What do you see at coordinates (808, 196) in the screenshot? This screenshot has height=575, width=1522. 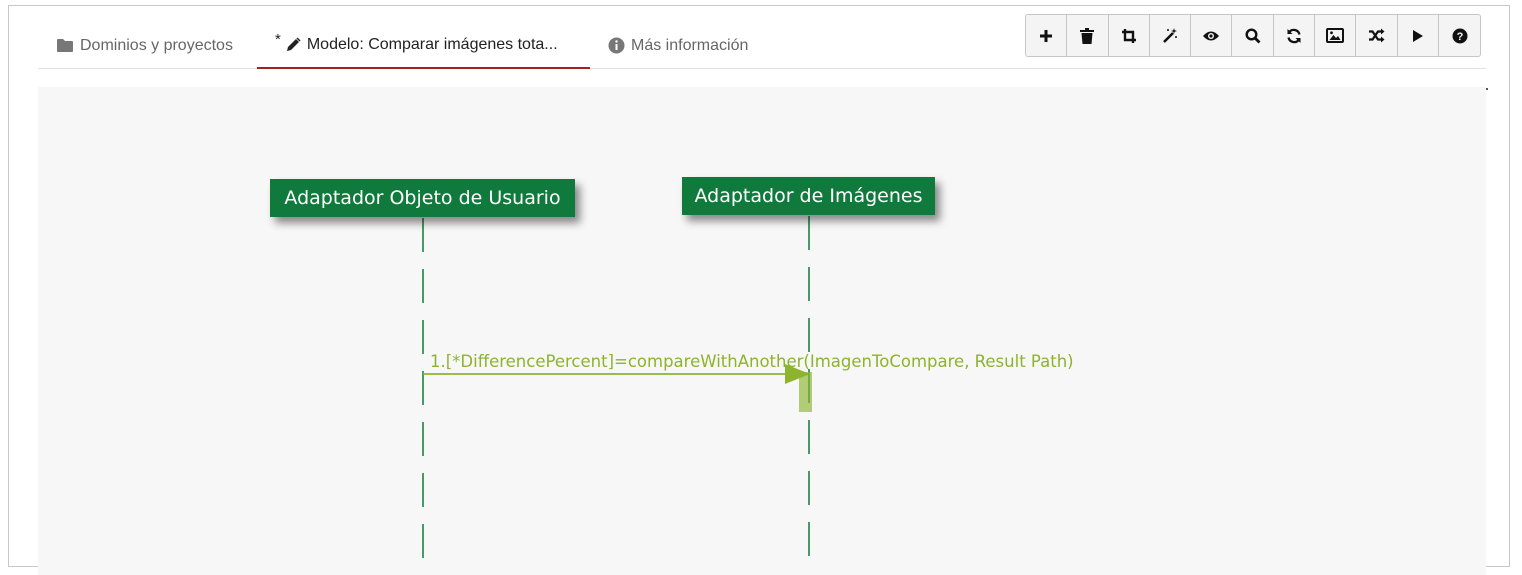 I see `lifeline-header-image-adapter: Adaptador de Imágenes` at bounding box center [808, 196].